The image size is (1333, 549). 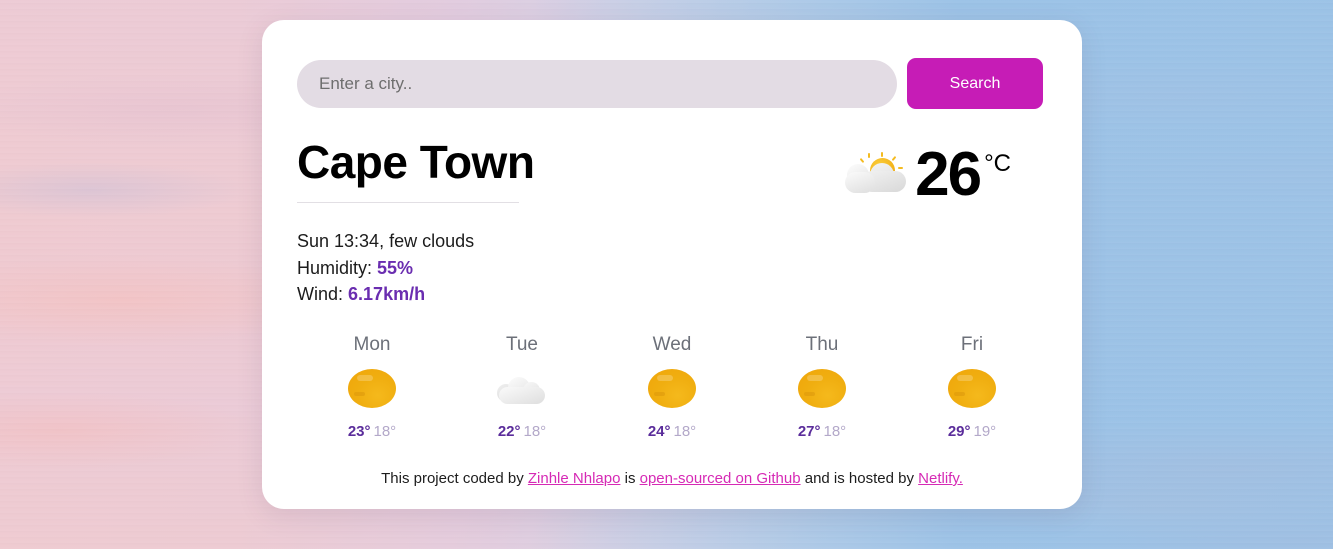 I want to click on current-temperature-block: 26 °C, so click(x=945, y=172).